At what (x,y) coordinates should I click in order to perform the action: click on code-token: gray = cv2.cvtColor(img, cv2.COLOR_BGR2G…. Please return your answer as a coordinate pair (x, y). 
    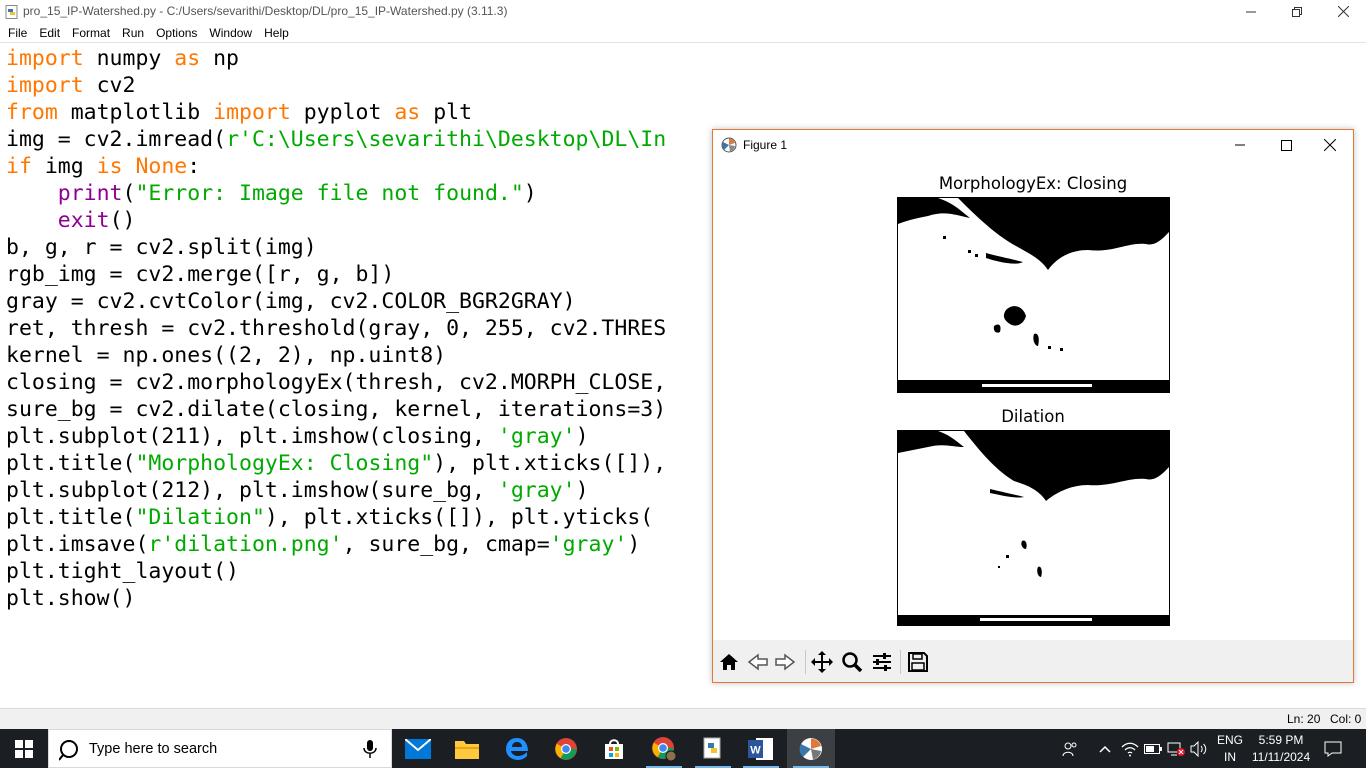
    Looking at the image, I should click on (291, 301).